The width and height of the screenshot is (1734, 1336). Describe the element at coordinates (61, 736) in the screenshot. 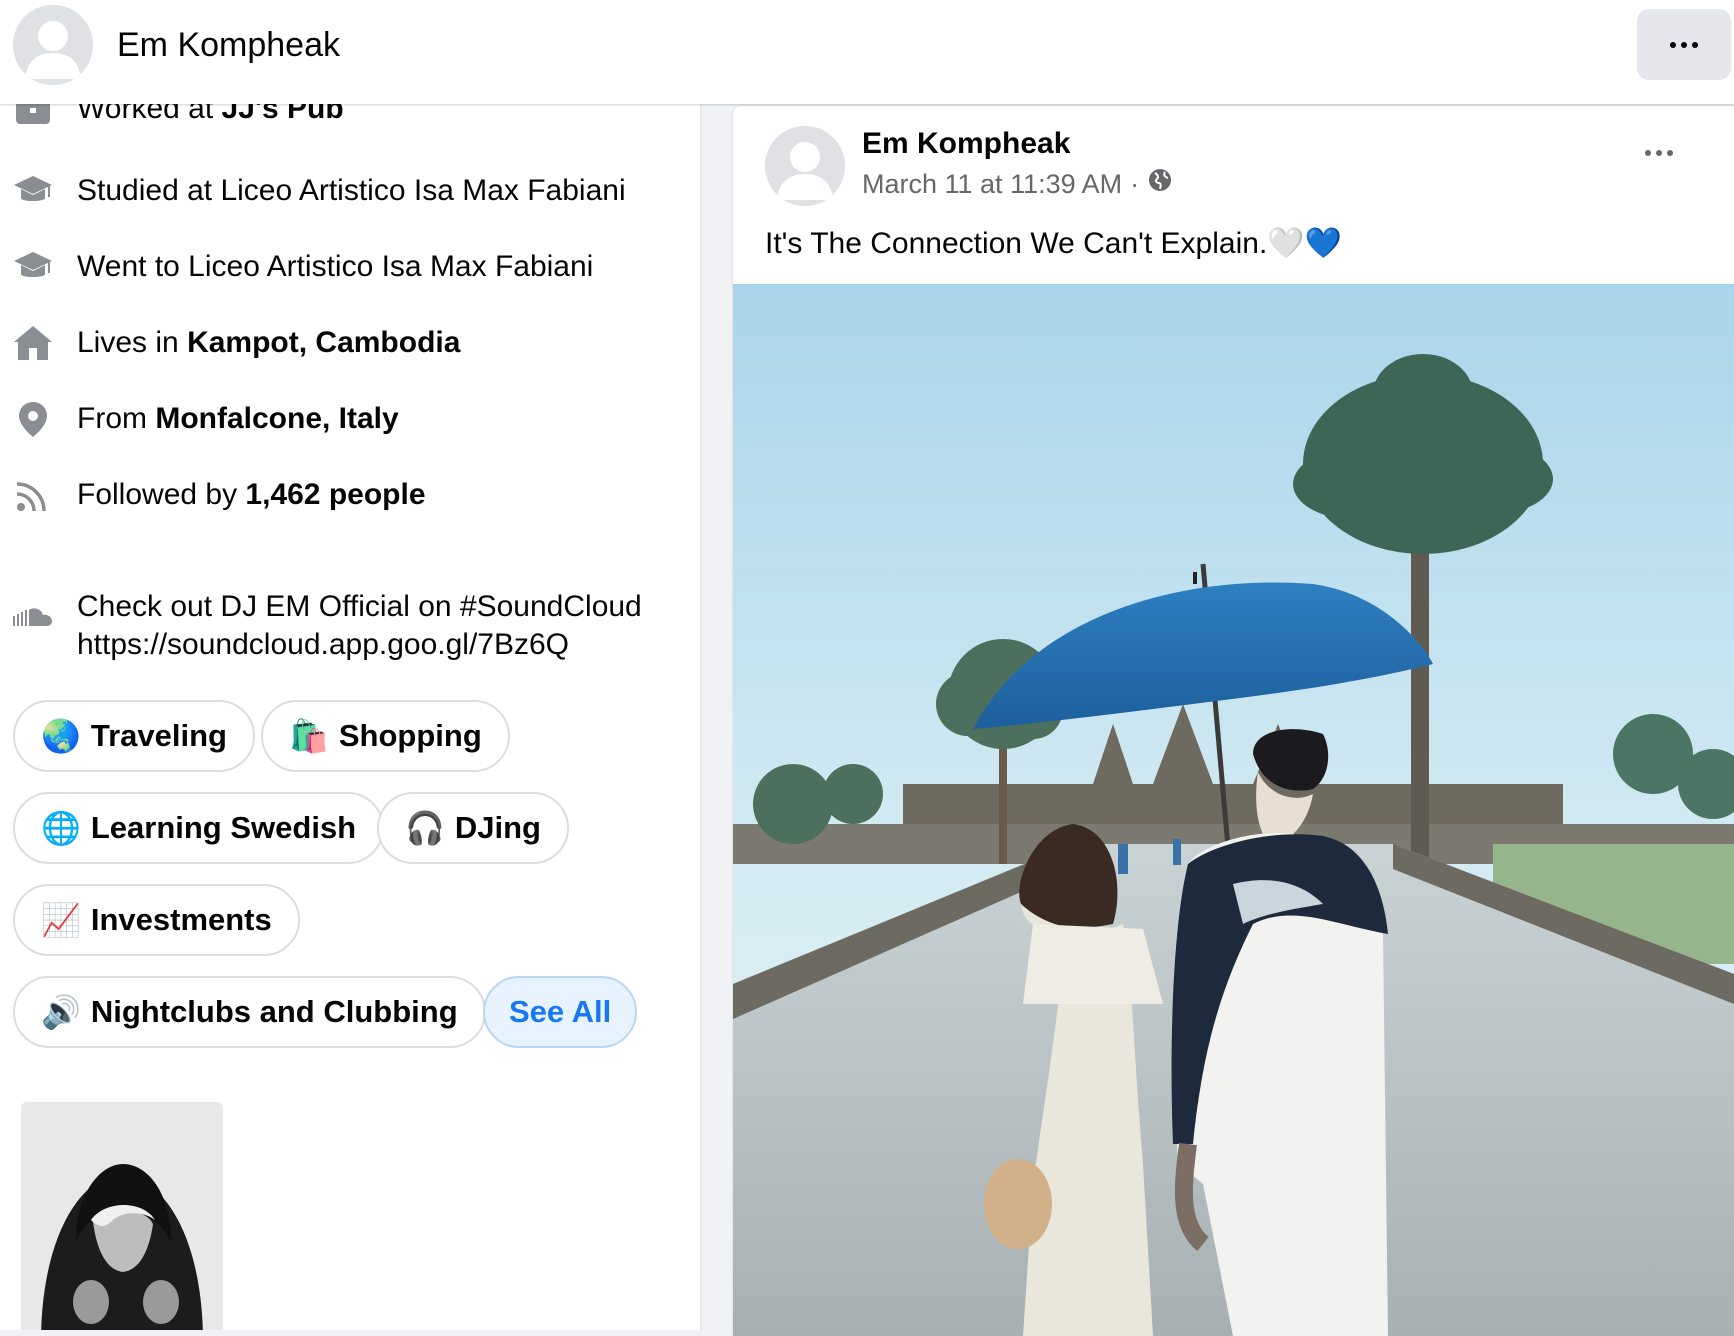

I see `globe-asia-icon: 🌏` at that location.